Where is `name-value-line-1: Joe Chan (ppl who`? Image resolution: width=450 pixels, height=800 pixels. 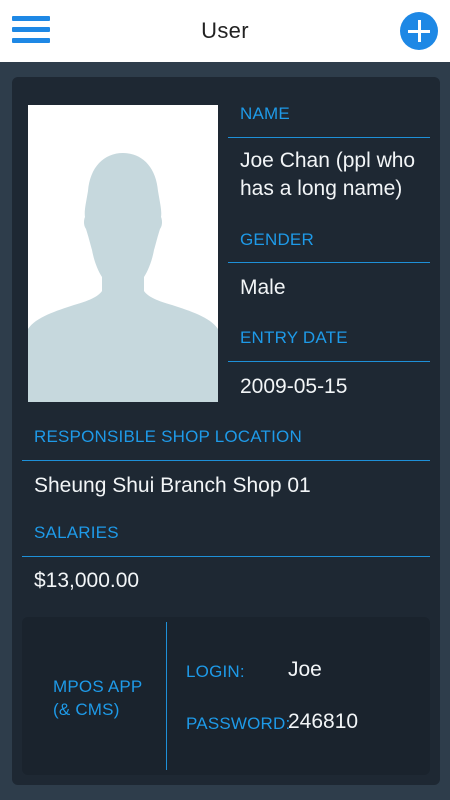 name-value-line-1: Joe Chan (ppl who is located at coordinates (328, 160).